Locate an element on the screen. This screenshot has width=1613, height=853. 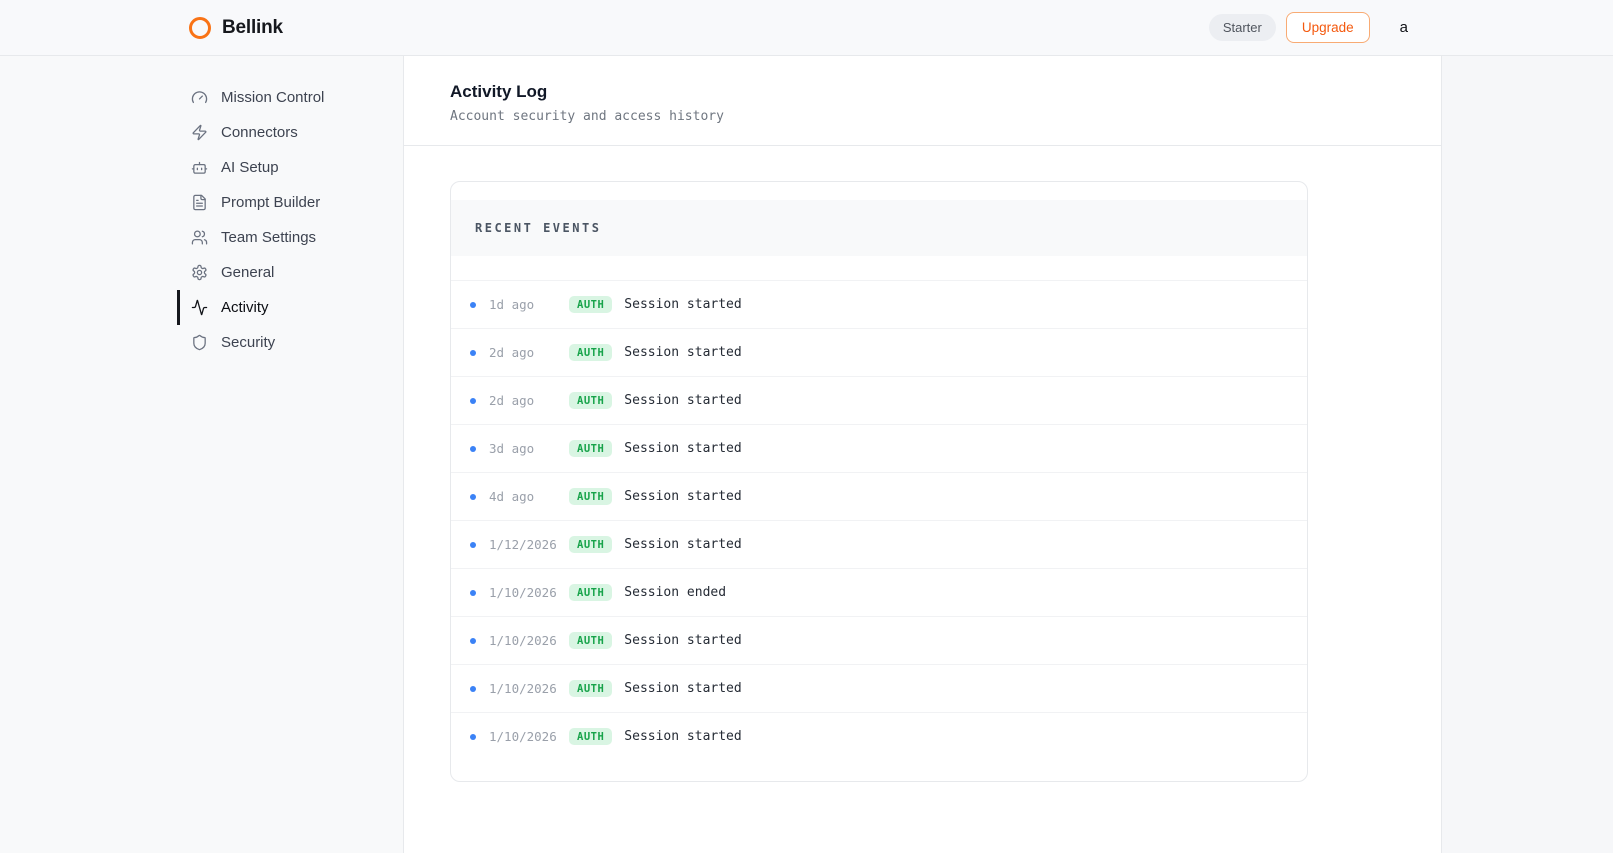
event-time: 4d ago is located at coordinates (512, 496).